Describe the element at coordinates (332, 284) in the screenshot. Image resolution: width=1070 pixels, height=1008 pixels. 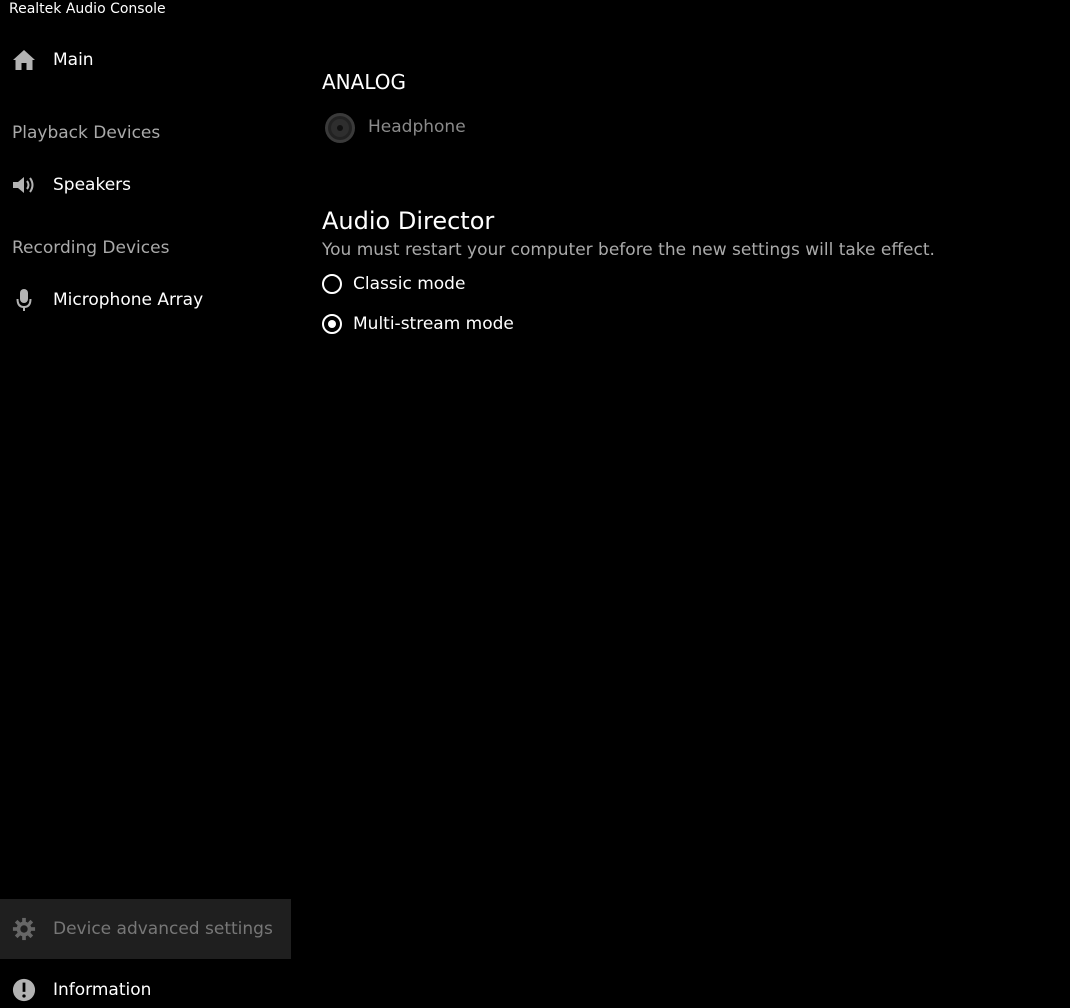
I see `classic-mode-radio` at that location.